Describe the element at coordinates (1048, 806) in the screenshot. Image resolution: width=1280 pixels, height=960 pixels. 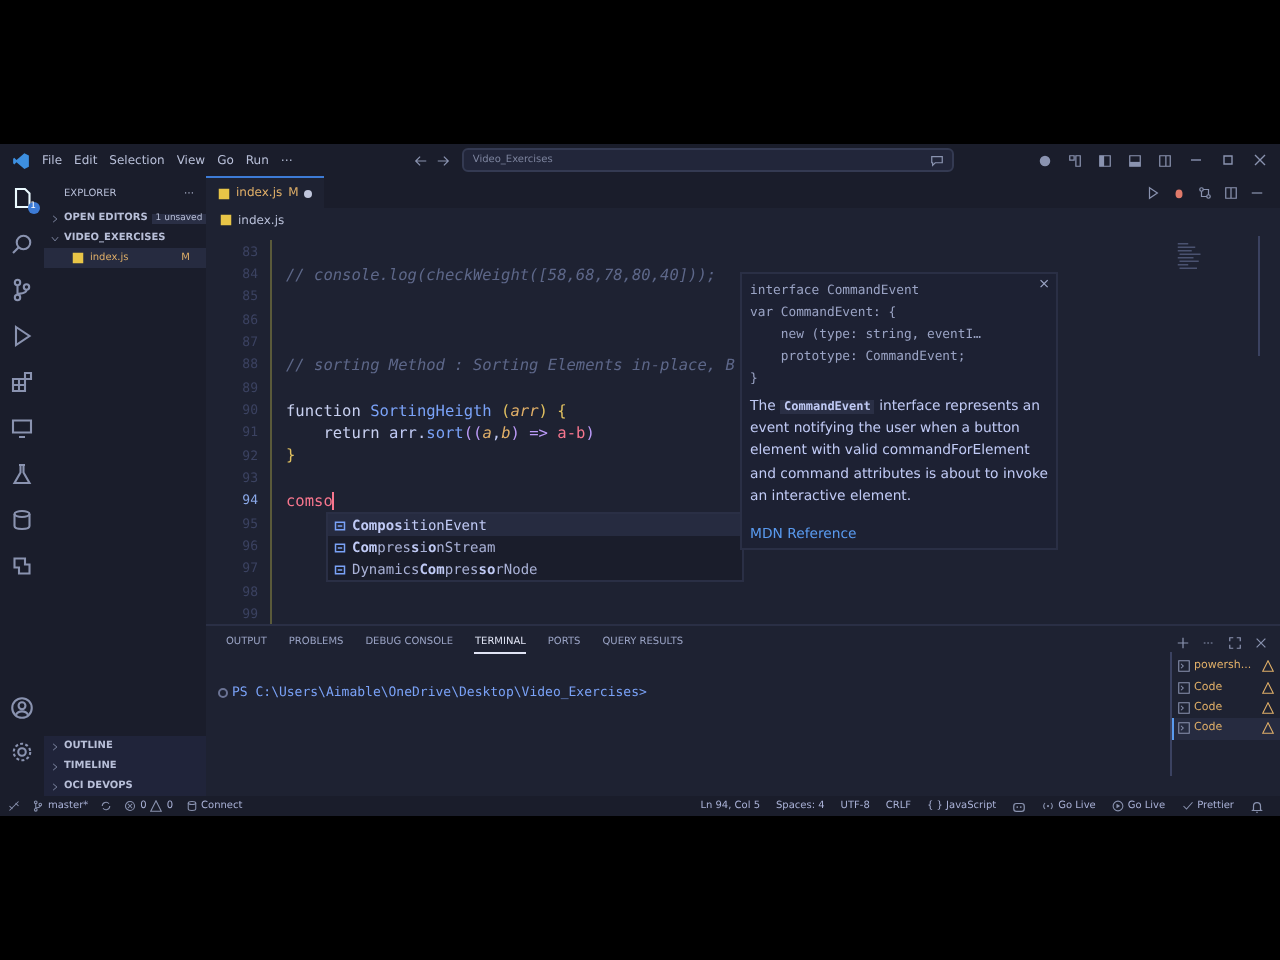
I see `broadcast-icon` at that location.